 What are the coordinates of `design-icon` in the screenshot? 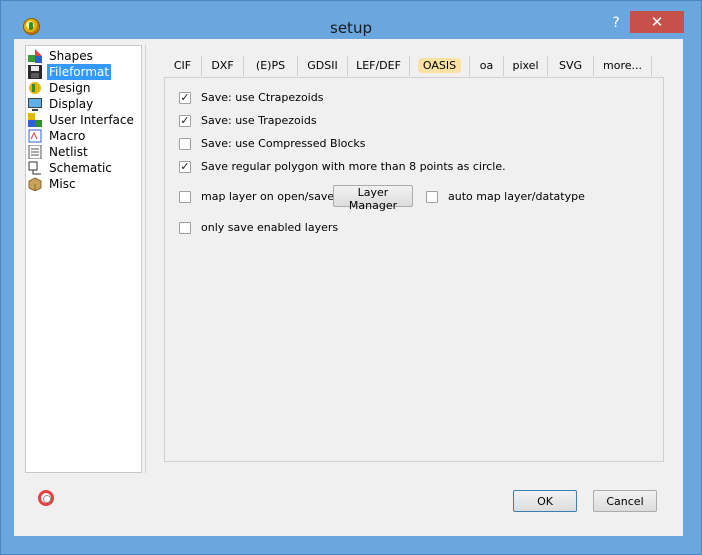 It's located at (35, 88).